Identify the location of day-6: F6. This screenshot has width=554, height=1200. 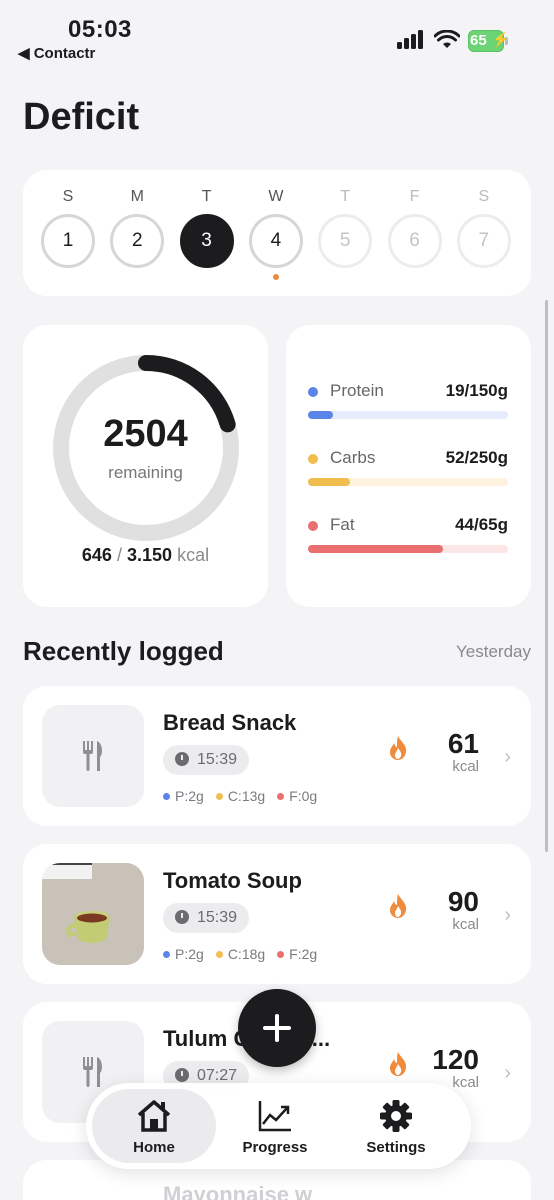
(415, 233).